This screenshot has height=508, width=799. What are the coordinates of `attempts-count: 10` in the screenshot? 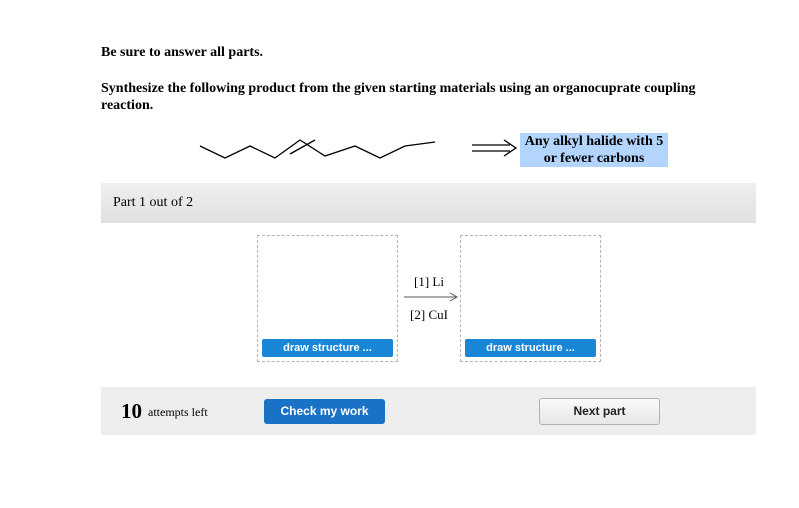 It's located at (131, 411).